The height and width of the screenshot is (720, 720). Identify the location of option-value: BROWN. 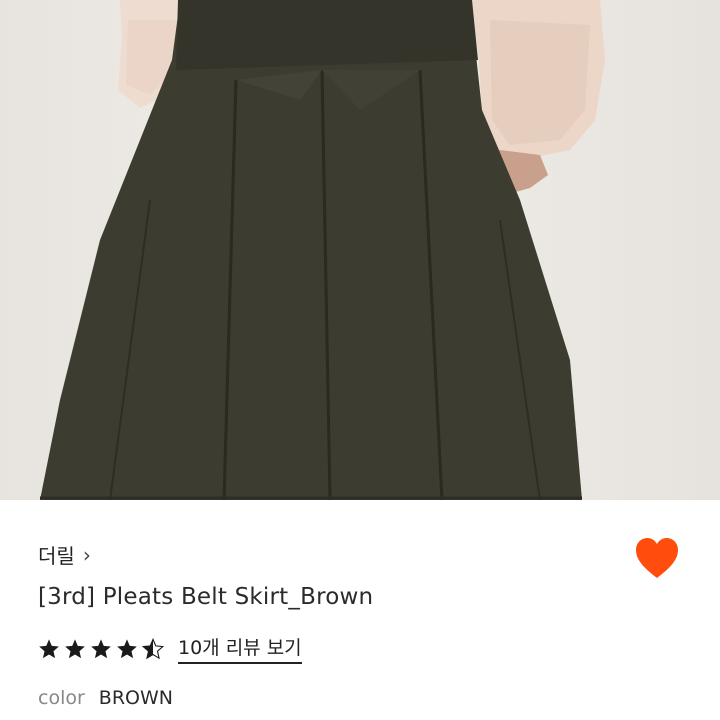
(135, 698).